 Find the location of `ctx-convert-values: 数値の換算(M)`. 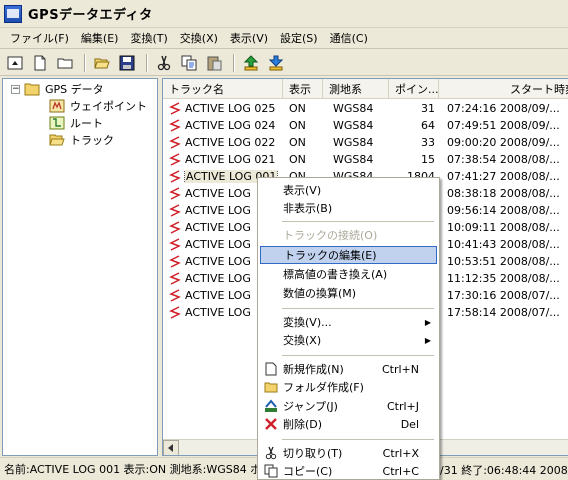

ctx-convert-values: 数値の換算(M) is located at coordinates (348, 293).